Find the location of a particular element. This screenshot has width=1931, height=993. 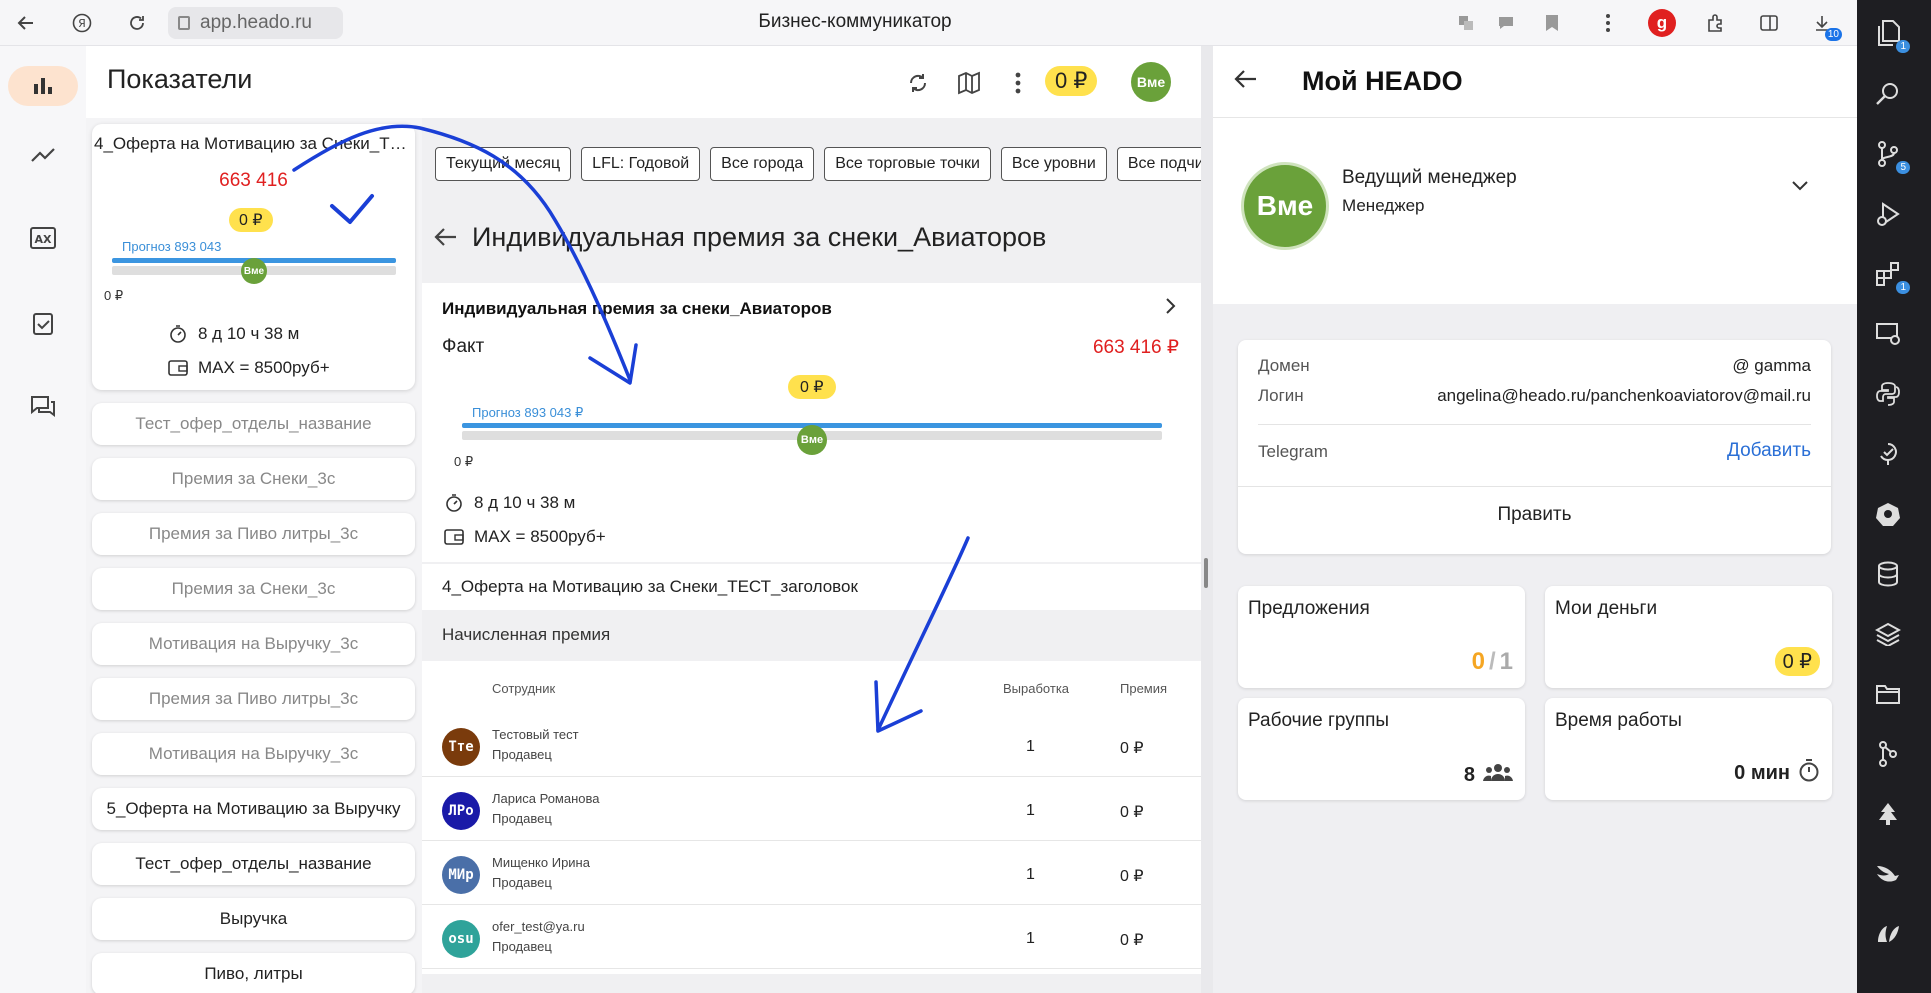

table-row: МИр Мищенко Ирина Продавец 1 0 ₽ is located at coordinates (811, 873).